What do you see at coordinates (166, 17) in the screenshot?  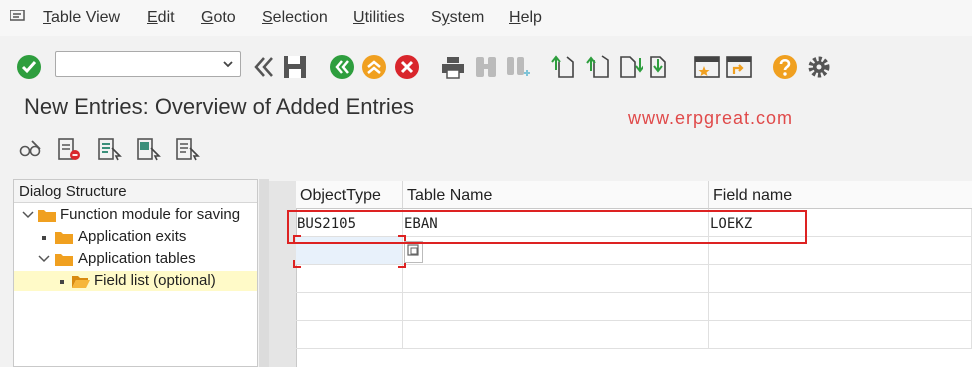 I see `menu-label: dit` at bounding box center [166, 17].